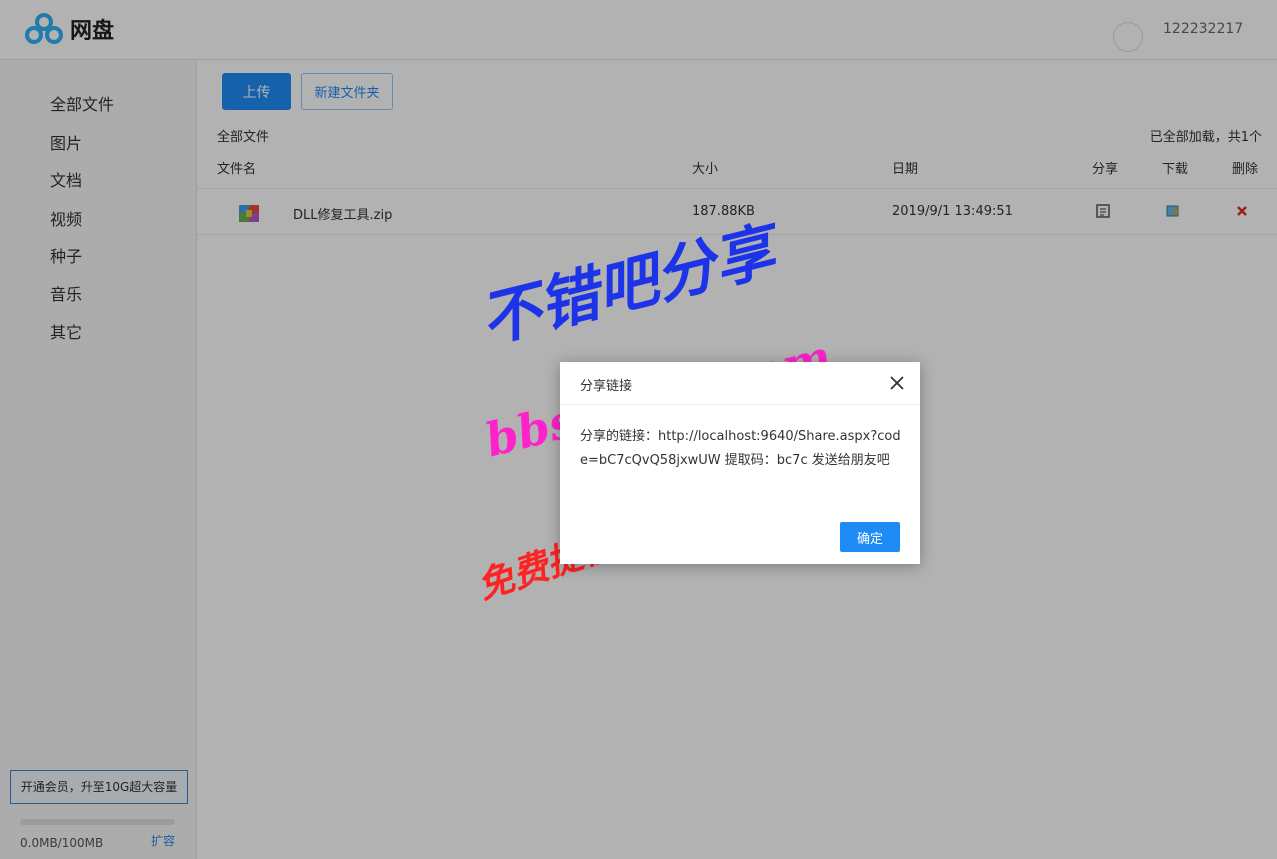 The image size is (1277, 859). What do you see at coordinates (740, 383) in the screenshot?
I see `dialog-header: 分享链接` at bounding box center [740, 383].